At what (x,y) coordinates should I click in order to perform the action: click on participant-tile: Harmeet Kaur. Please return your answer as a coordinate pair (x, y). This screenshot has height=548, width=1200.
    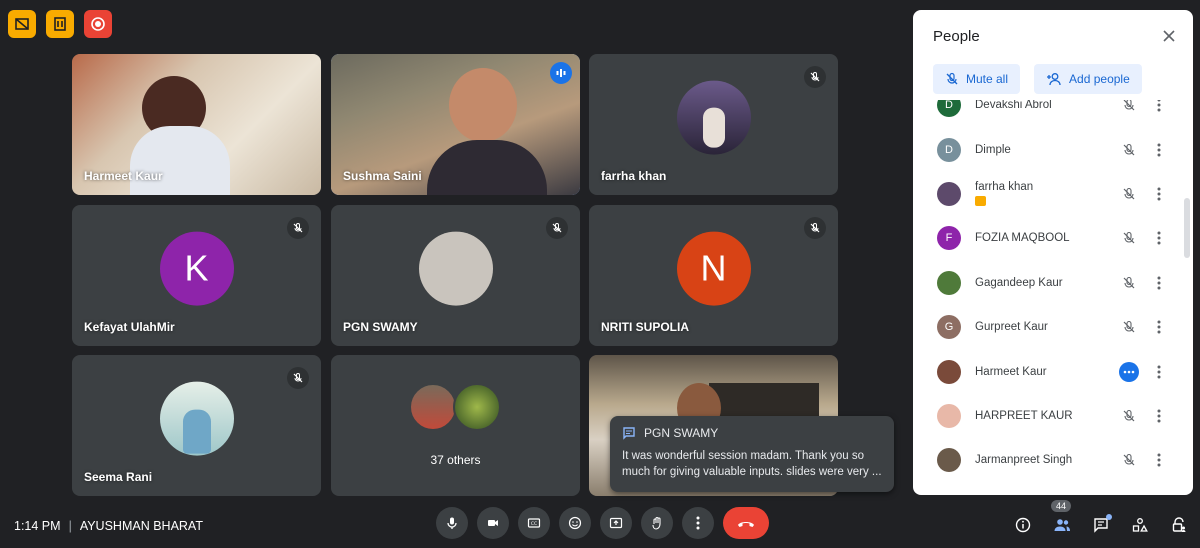
    Looking at the image, I should click on (196, 124).